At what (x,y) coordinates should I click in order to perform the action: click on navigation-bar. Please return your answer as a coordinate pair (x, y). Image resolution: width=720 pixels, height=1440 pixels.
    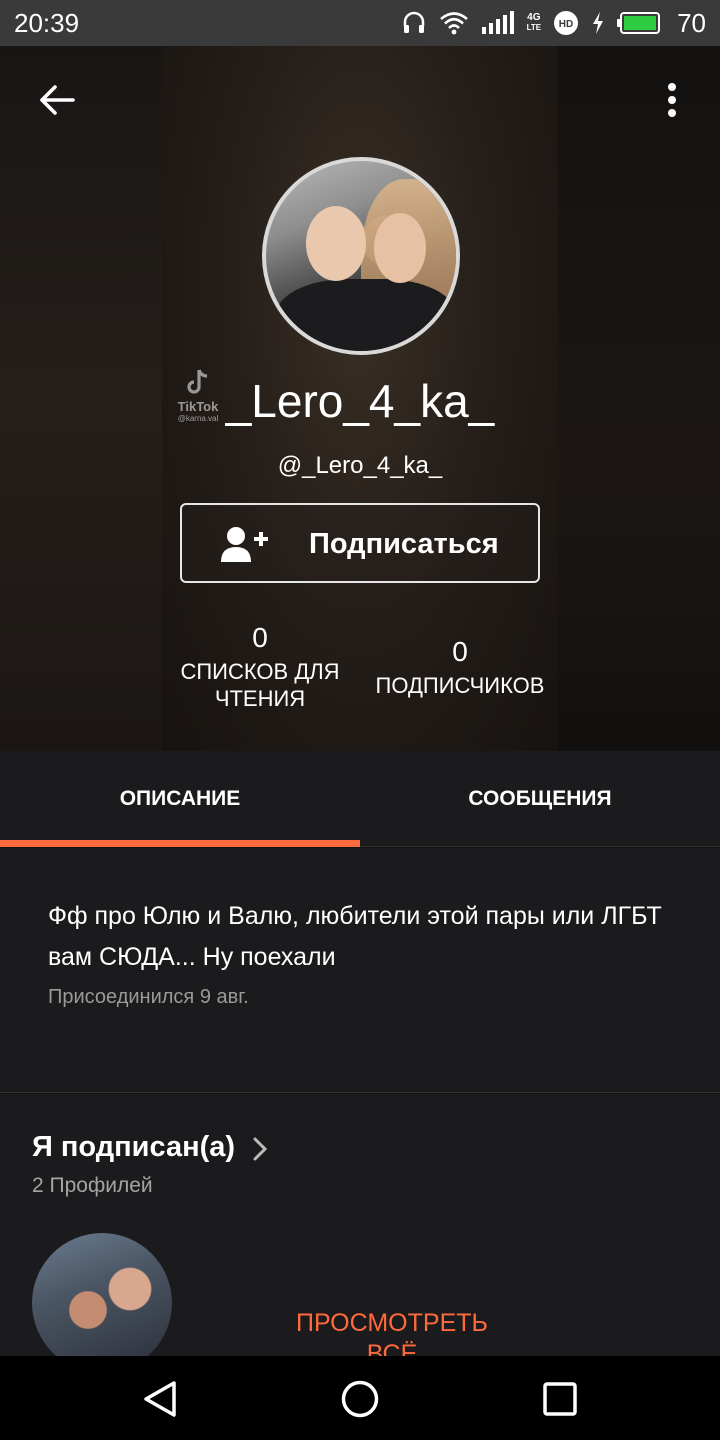
    Looking at the image, I should click on (360, 1398).